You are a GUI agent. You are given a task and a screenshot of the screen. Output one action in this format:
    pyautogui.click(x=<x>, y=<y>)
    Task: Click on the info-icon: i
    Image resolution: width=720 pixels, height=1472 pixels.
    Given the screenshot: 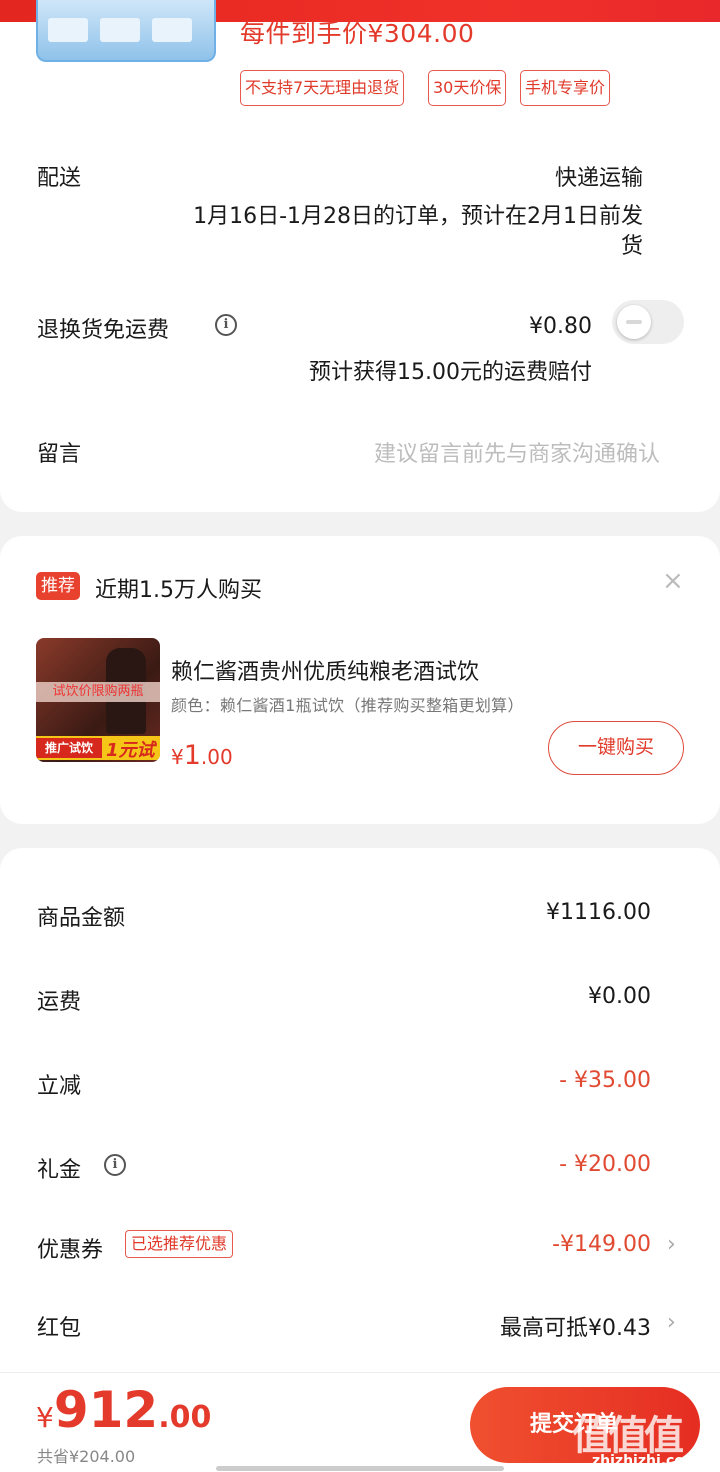 What is the action you would take?
    pyautogui.click(x=226, y=325)
    